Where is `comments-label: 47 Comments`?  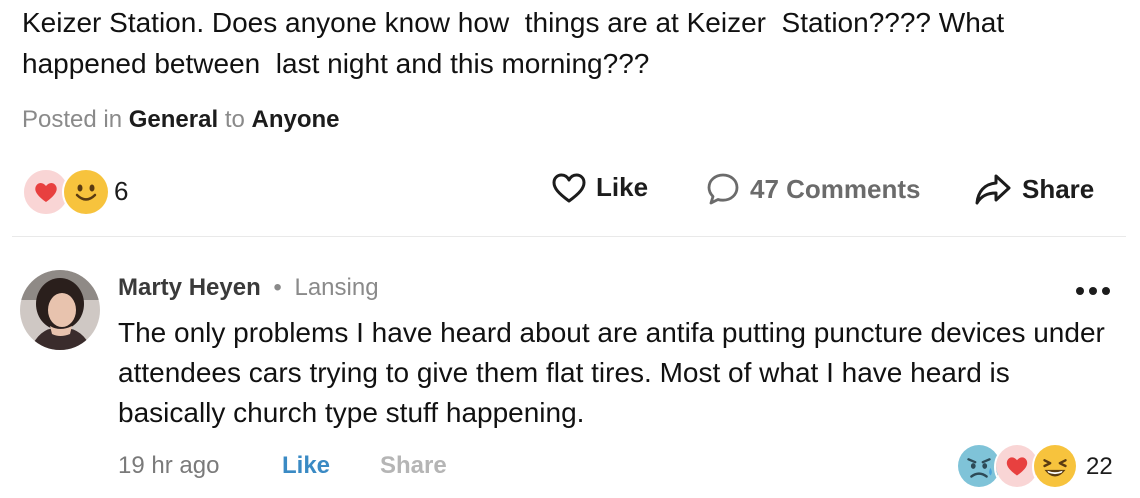 comments-label: 47 Comments is located at coordinates (835, 188).